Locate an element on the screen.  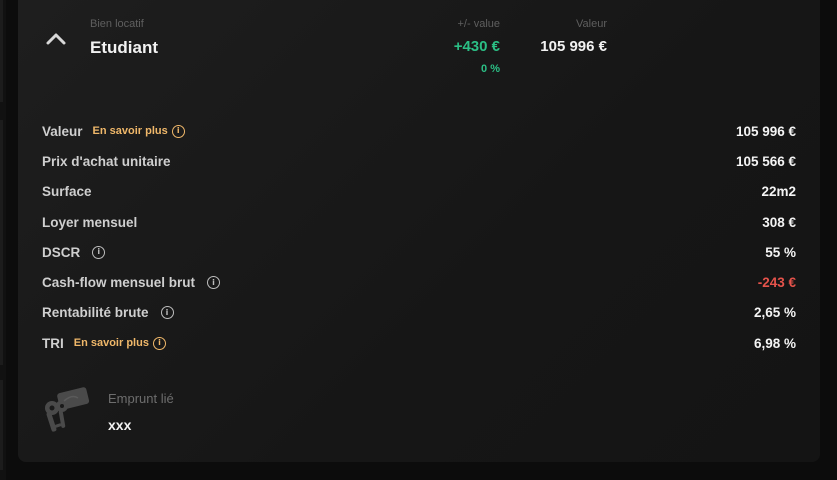
loan-label: Emprunt lié is located at coordinates (141, 398).